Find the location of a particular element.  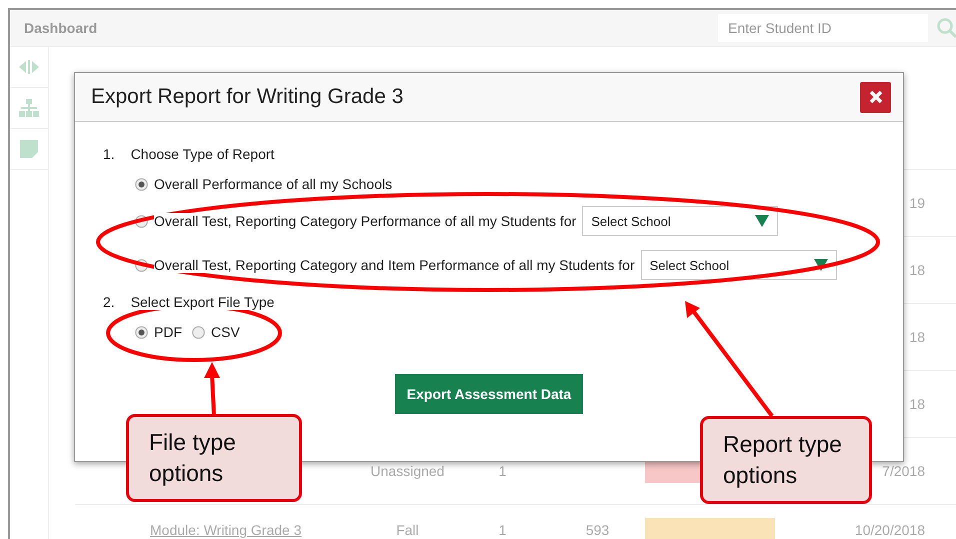

file-type-label: CSV is located at coordinates (225, 332).